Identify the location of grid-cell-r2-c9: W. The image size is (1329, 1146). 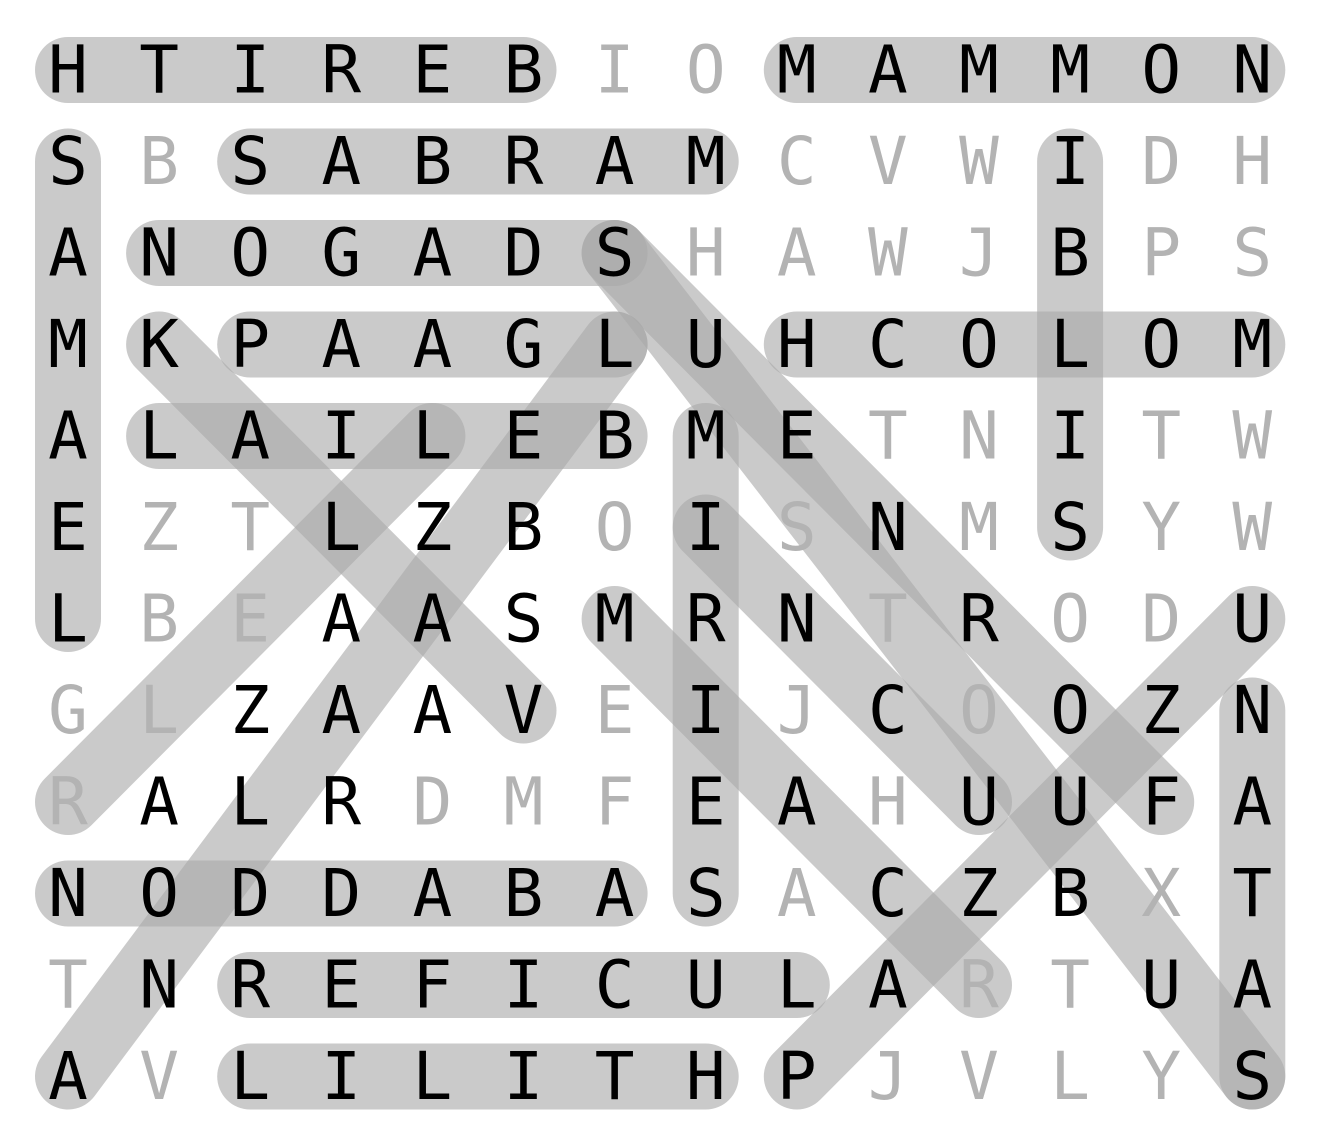
(888, 253).